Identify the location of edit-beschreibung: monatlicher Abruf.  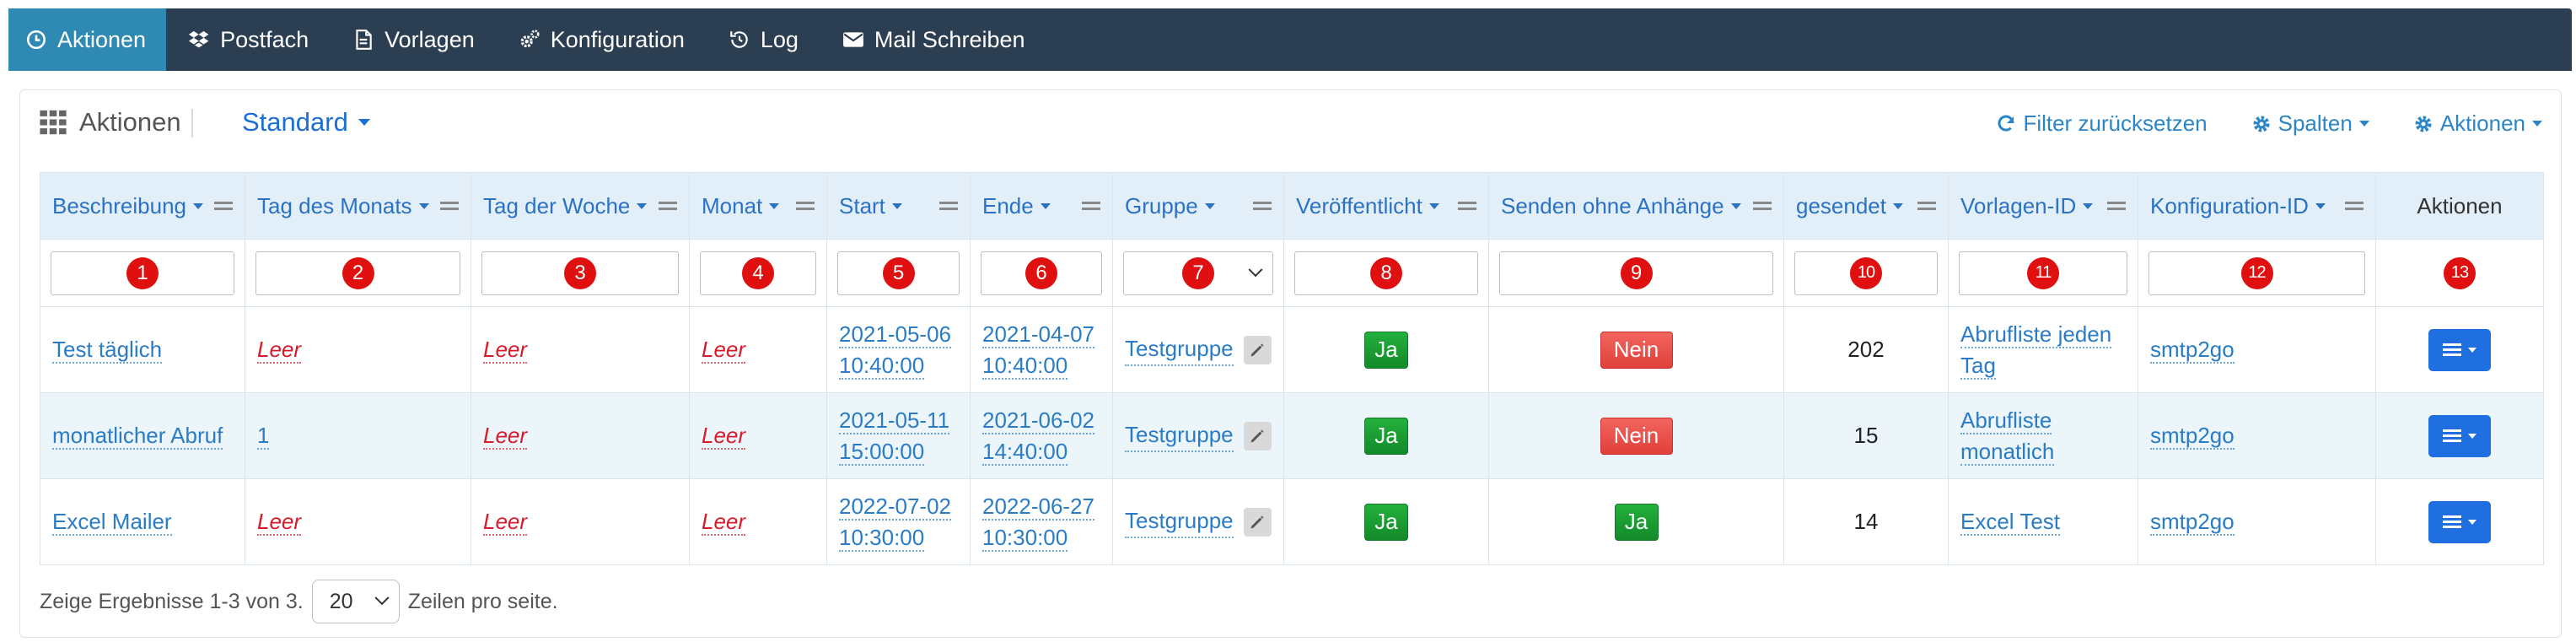
(137, 436).